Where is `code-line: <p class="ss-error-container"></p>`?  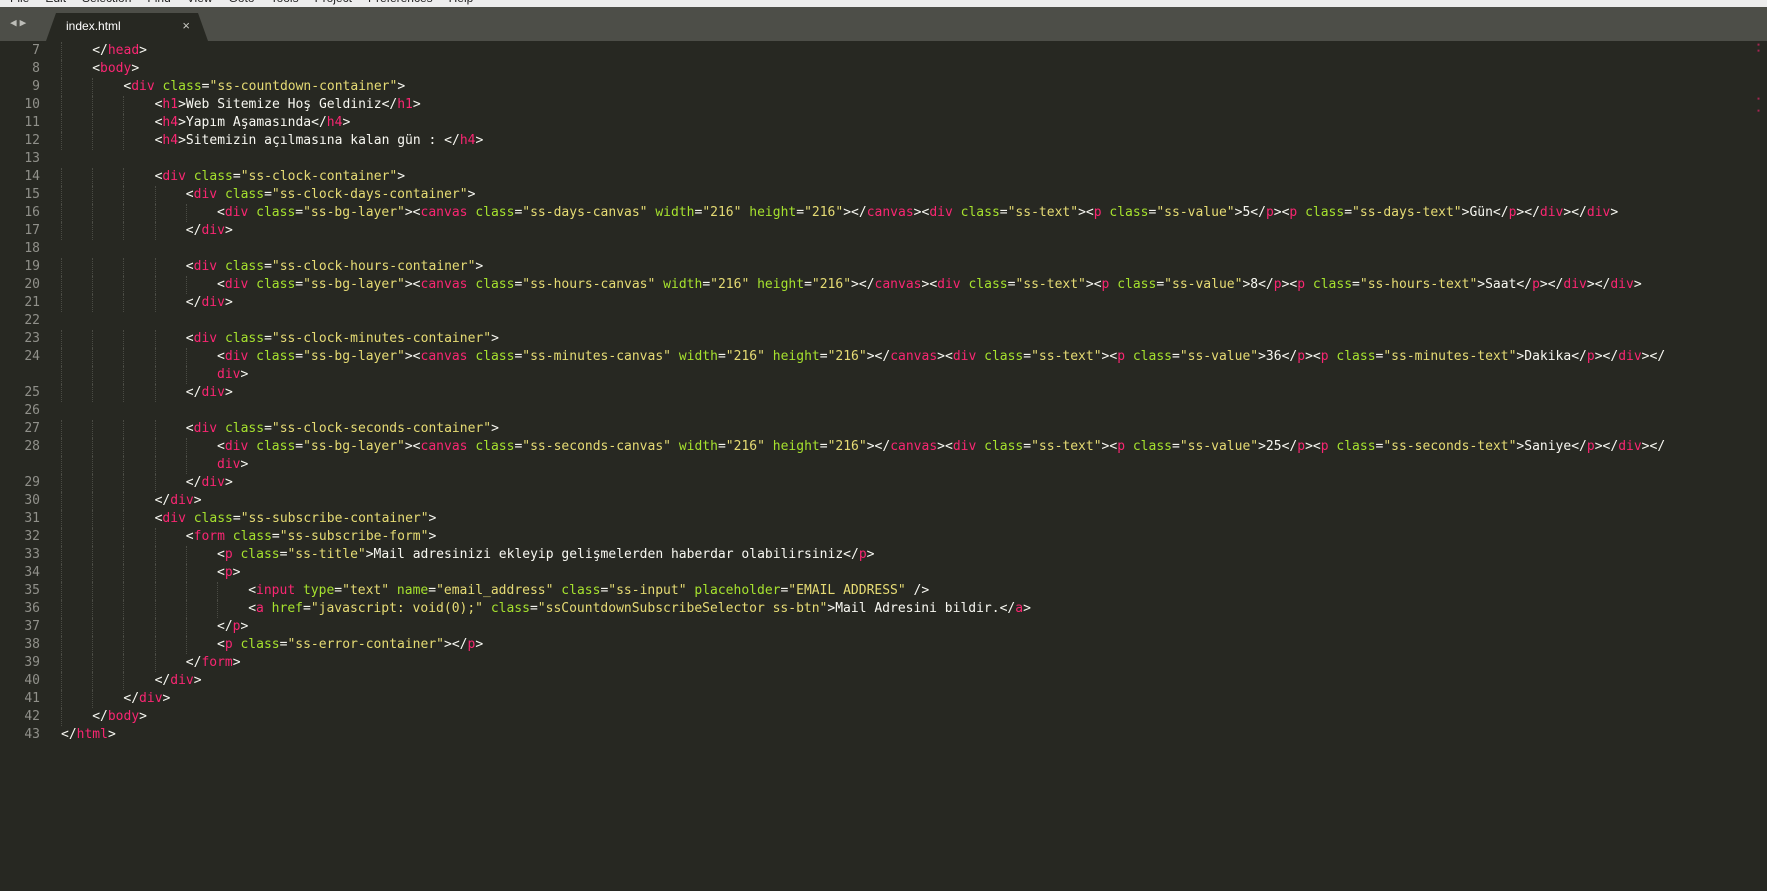 code-line: <p class="ss-error-container"></p> is located at coordinates (911, 645).